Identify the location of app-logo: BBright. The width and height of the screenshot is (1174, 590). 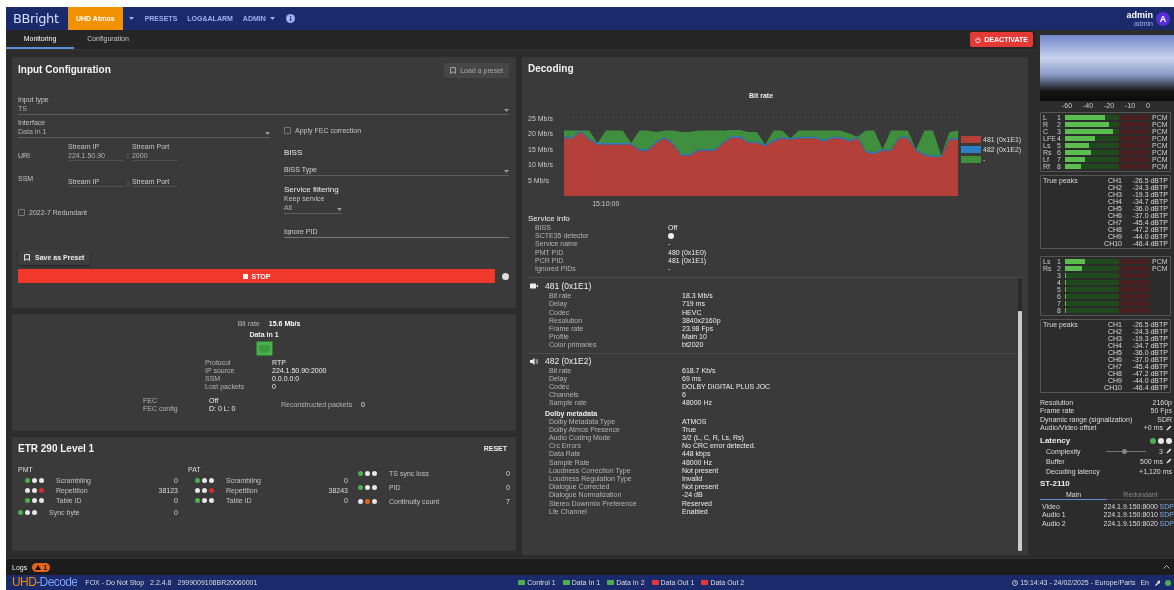
(36, 18).